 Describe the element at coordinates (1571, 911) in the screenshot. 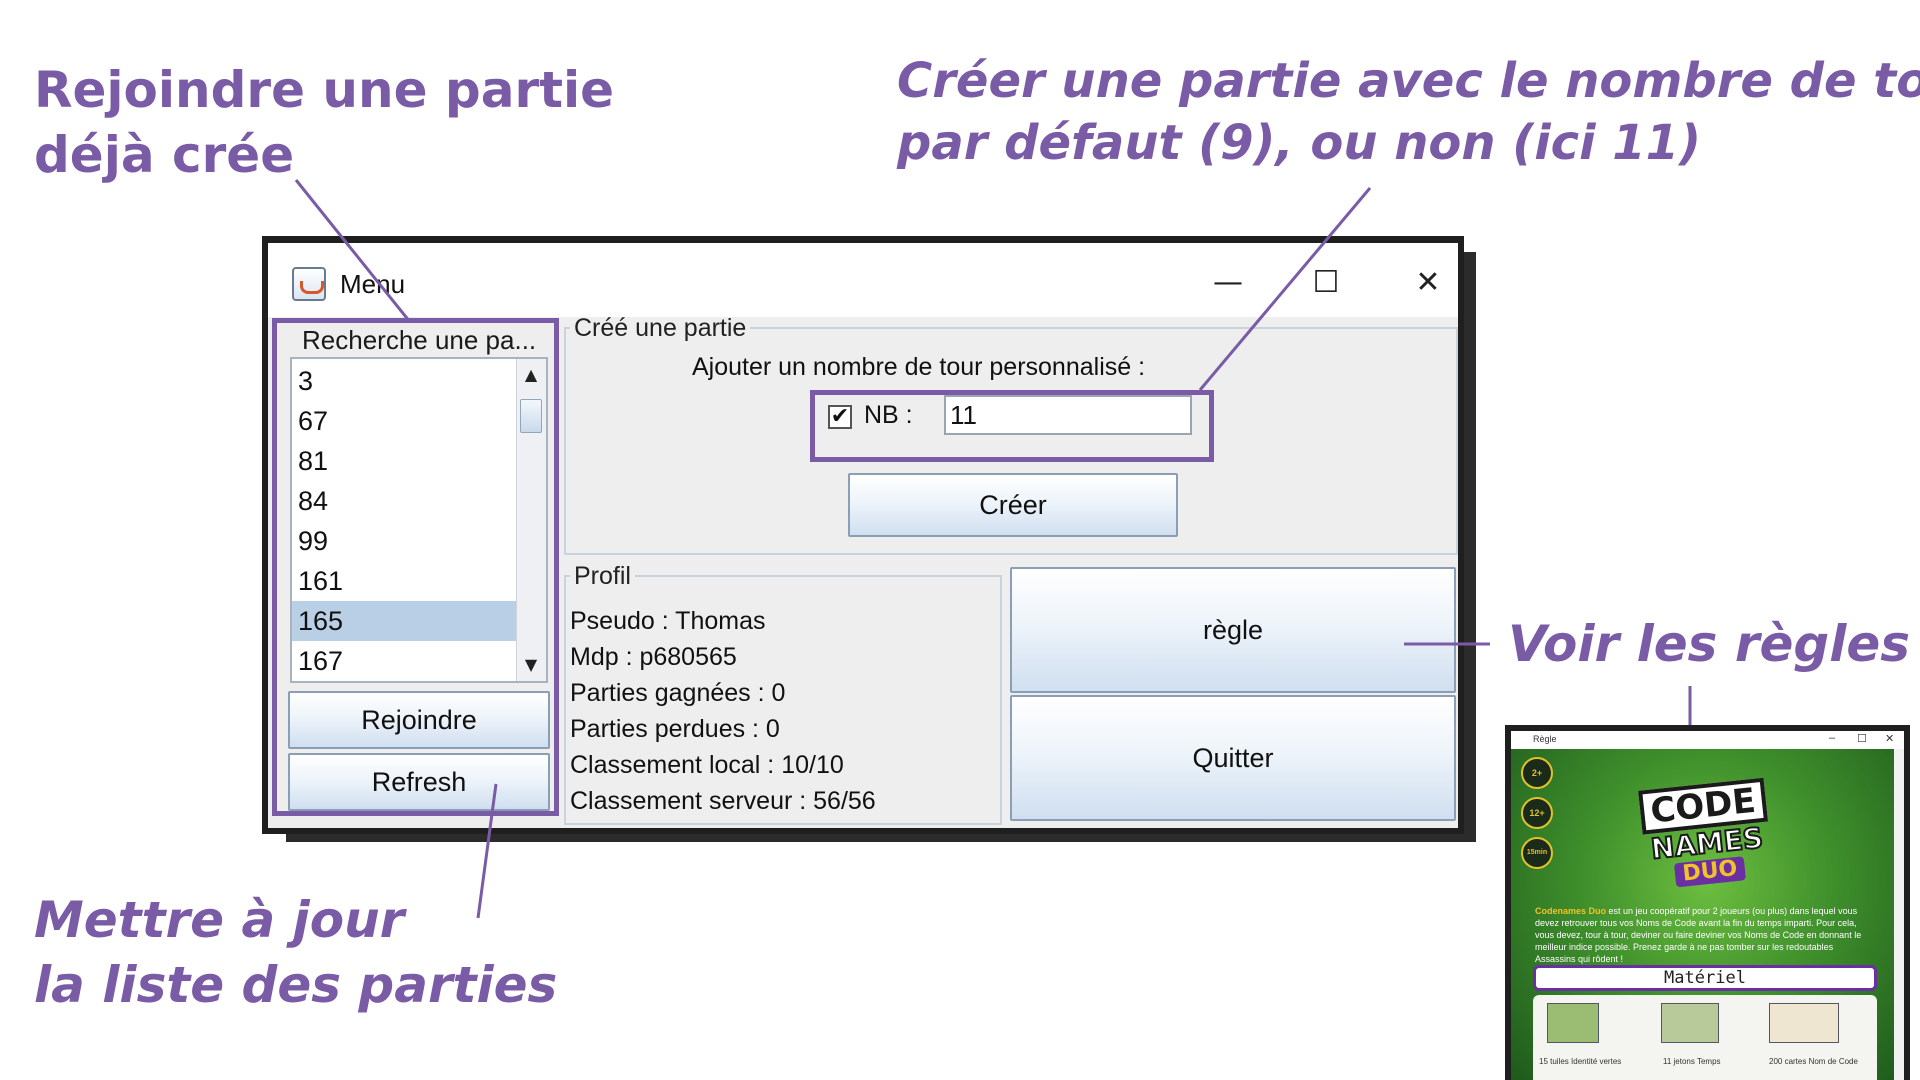

I see `rules-intro-brand: Codenames Duo` at that location.